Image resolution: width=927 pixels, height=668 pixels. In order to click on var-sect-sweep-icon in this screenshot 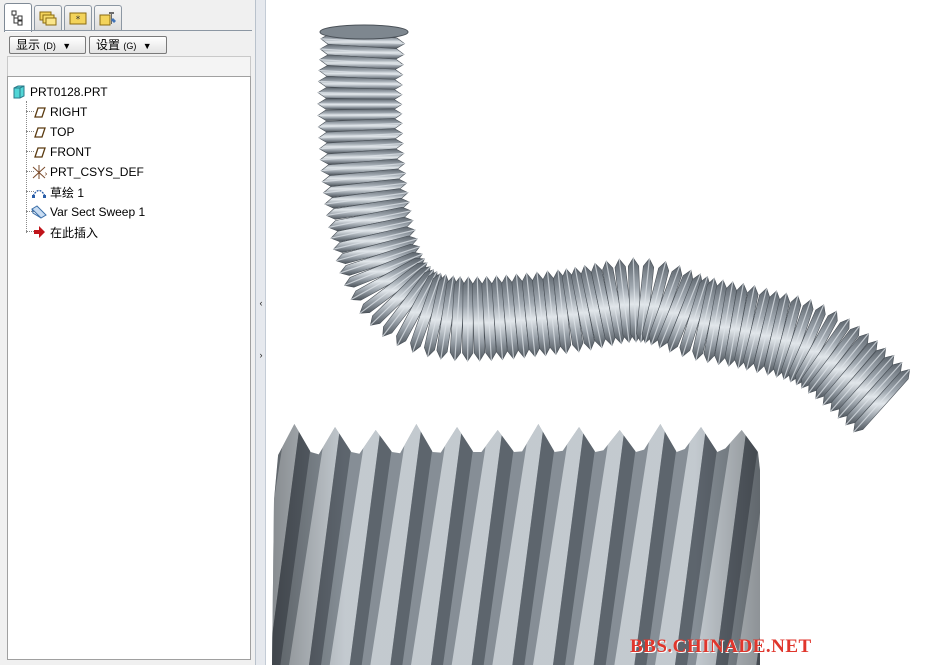, I will do `click(39, 212)`.